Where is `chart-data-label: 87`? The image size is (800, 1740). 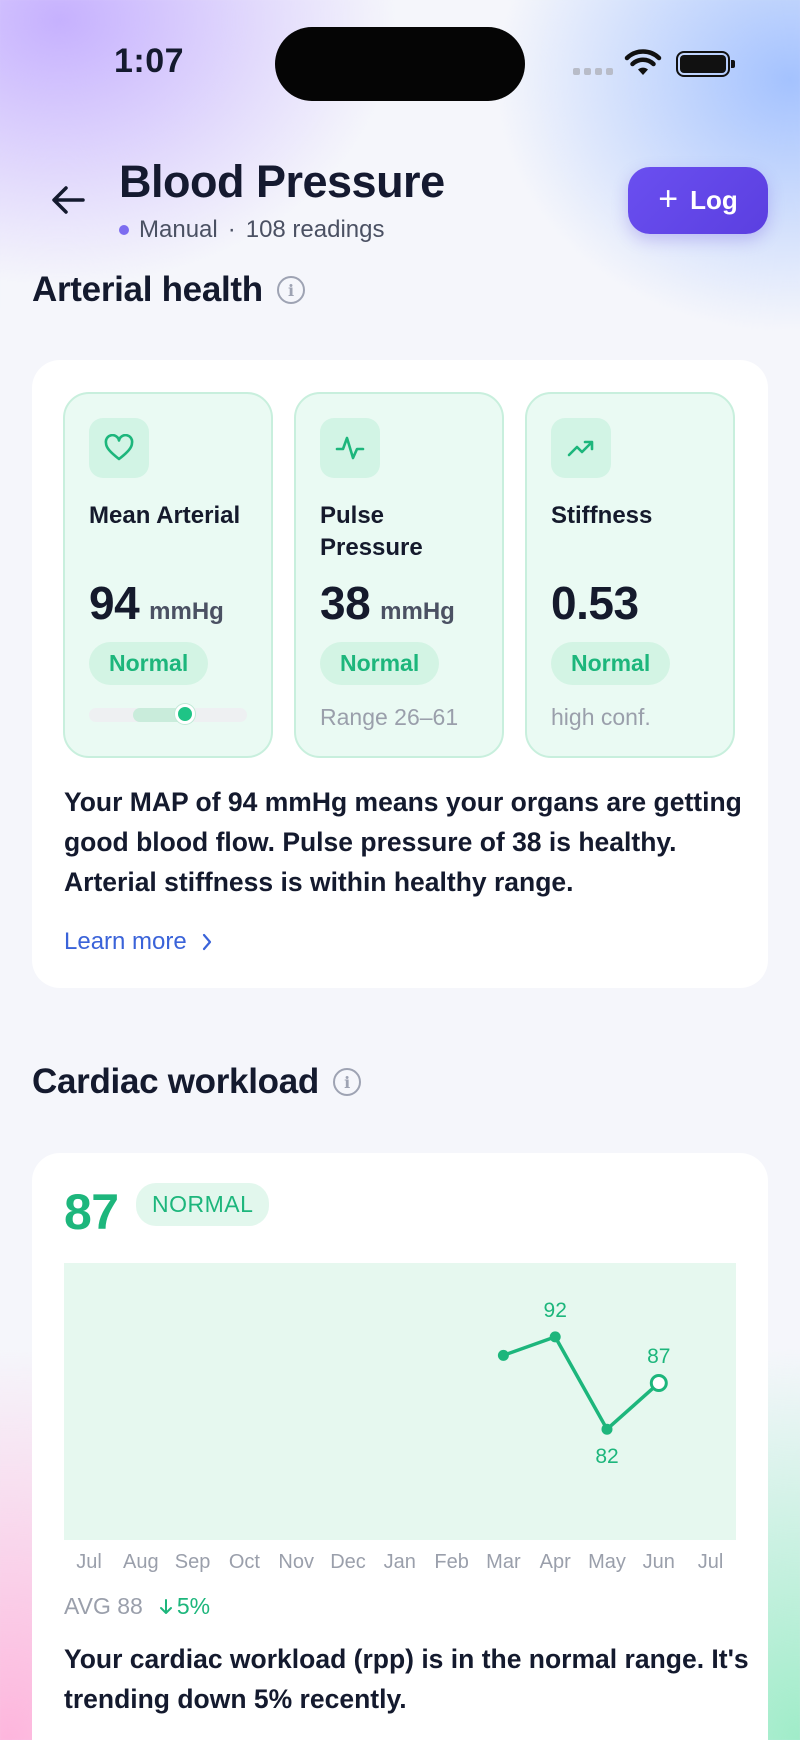 chart-data-label: 87 is located at coordinates (658, 1356).